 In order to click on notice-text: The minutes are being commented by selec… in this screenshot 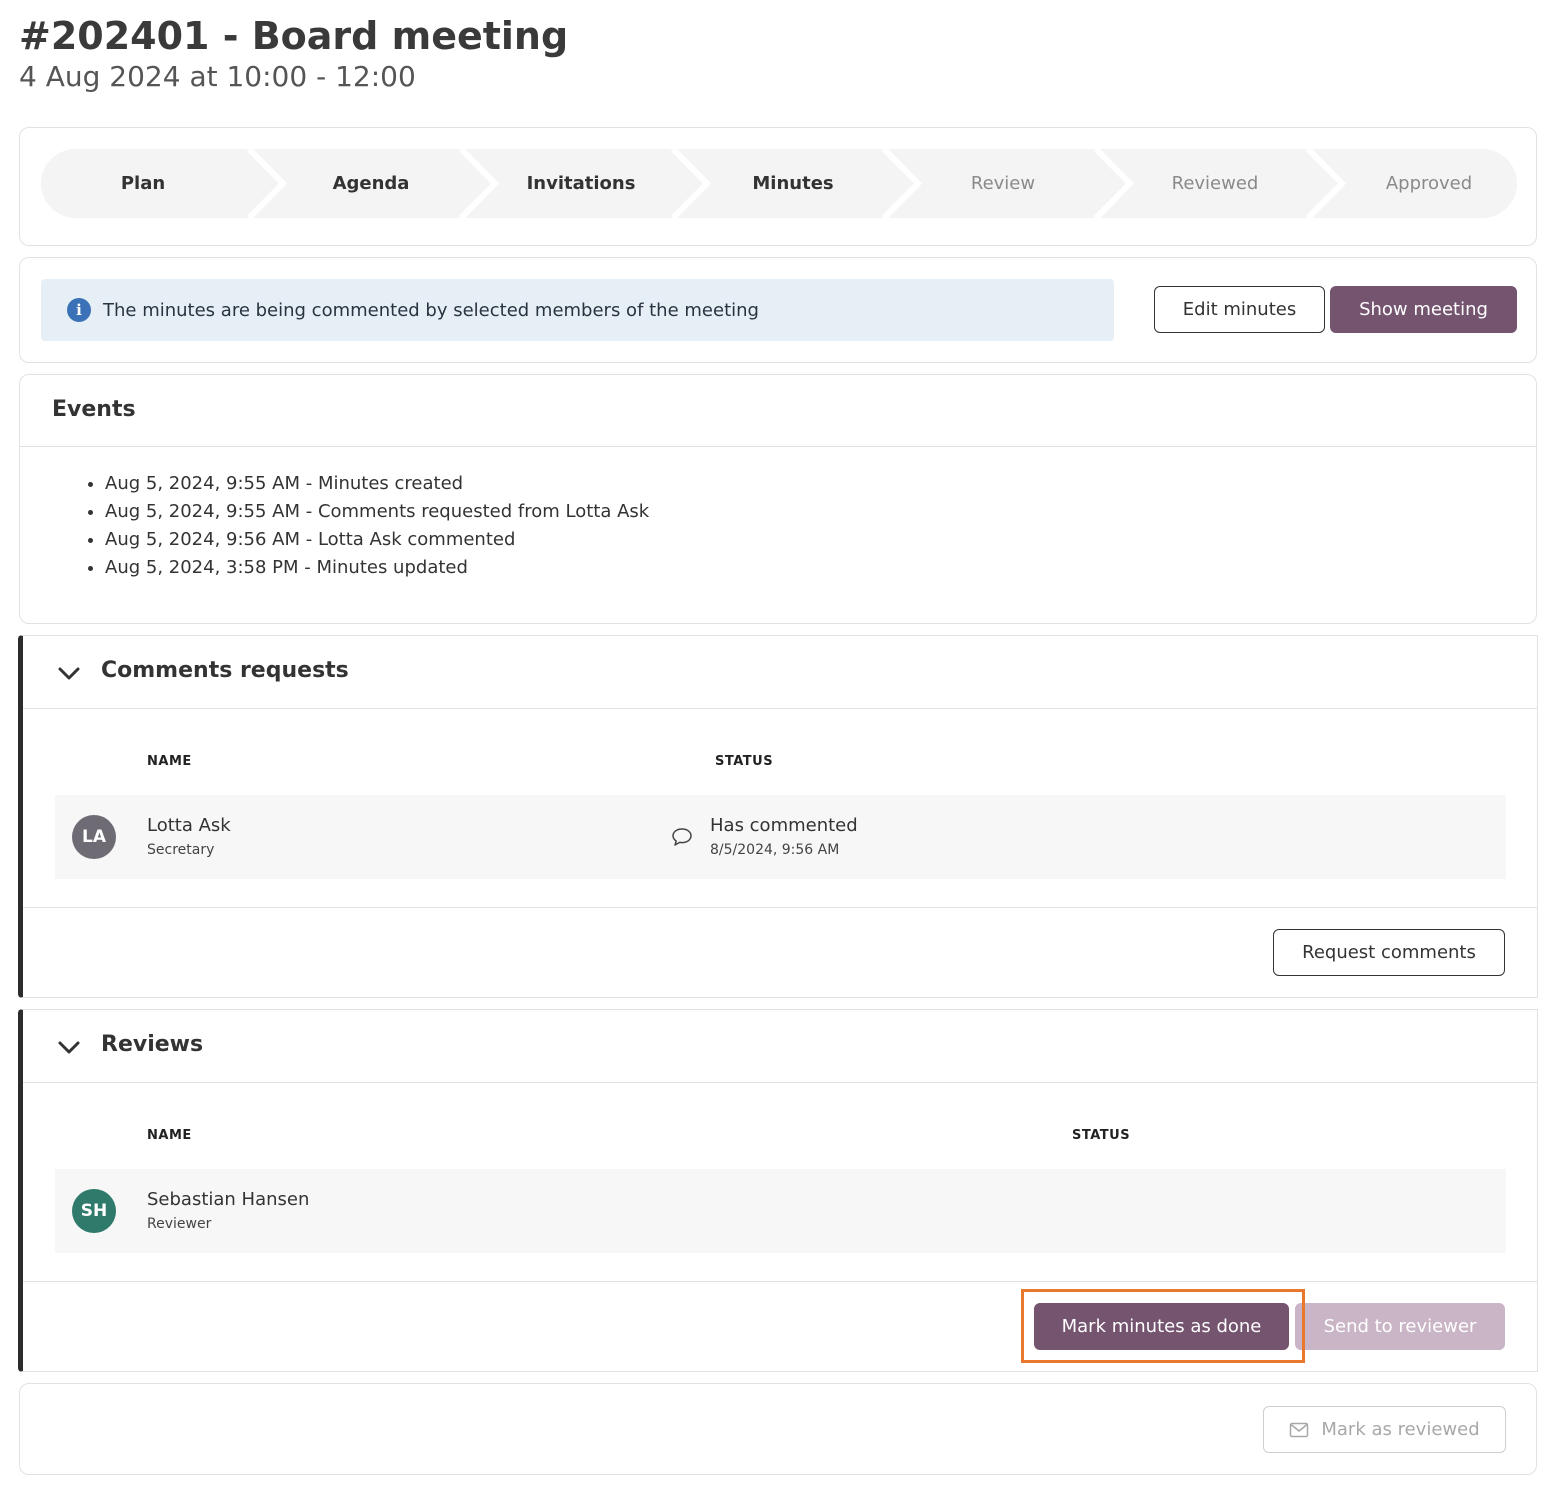, I will do `click(431, 310)`.